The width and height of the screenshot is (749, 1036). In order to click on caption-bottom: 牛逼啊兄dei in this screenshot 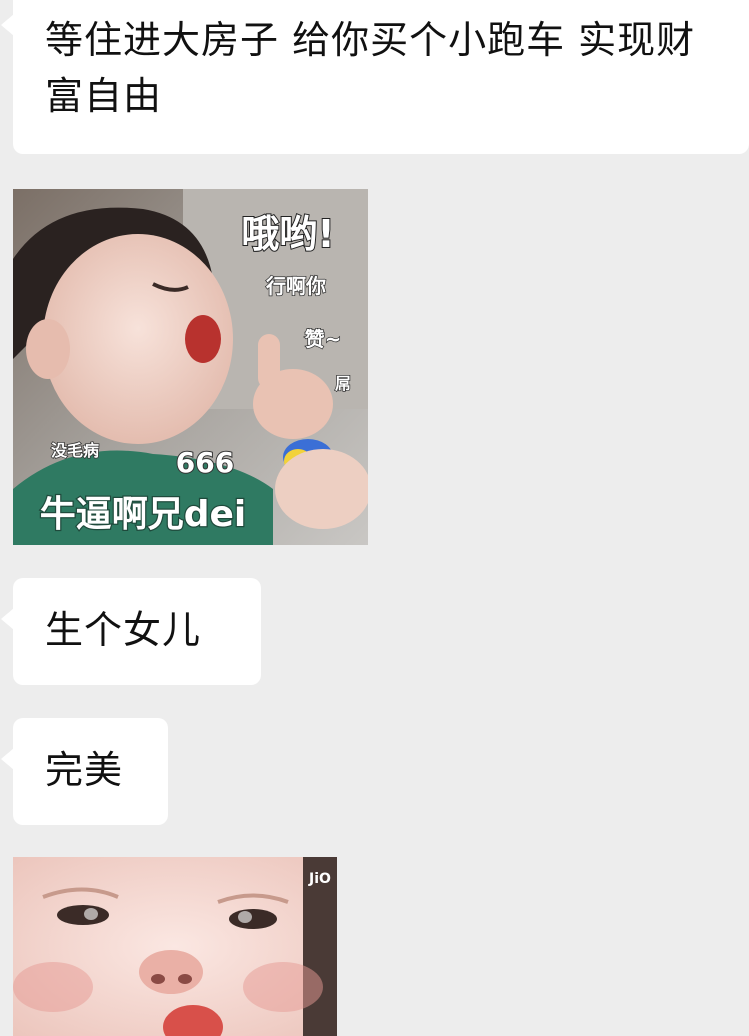, I will do `click(143, 514)`.